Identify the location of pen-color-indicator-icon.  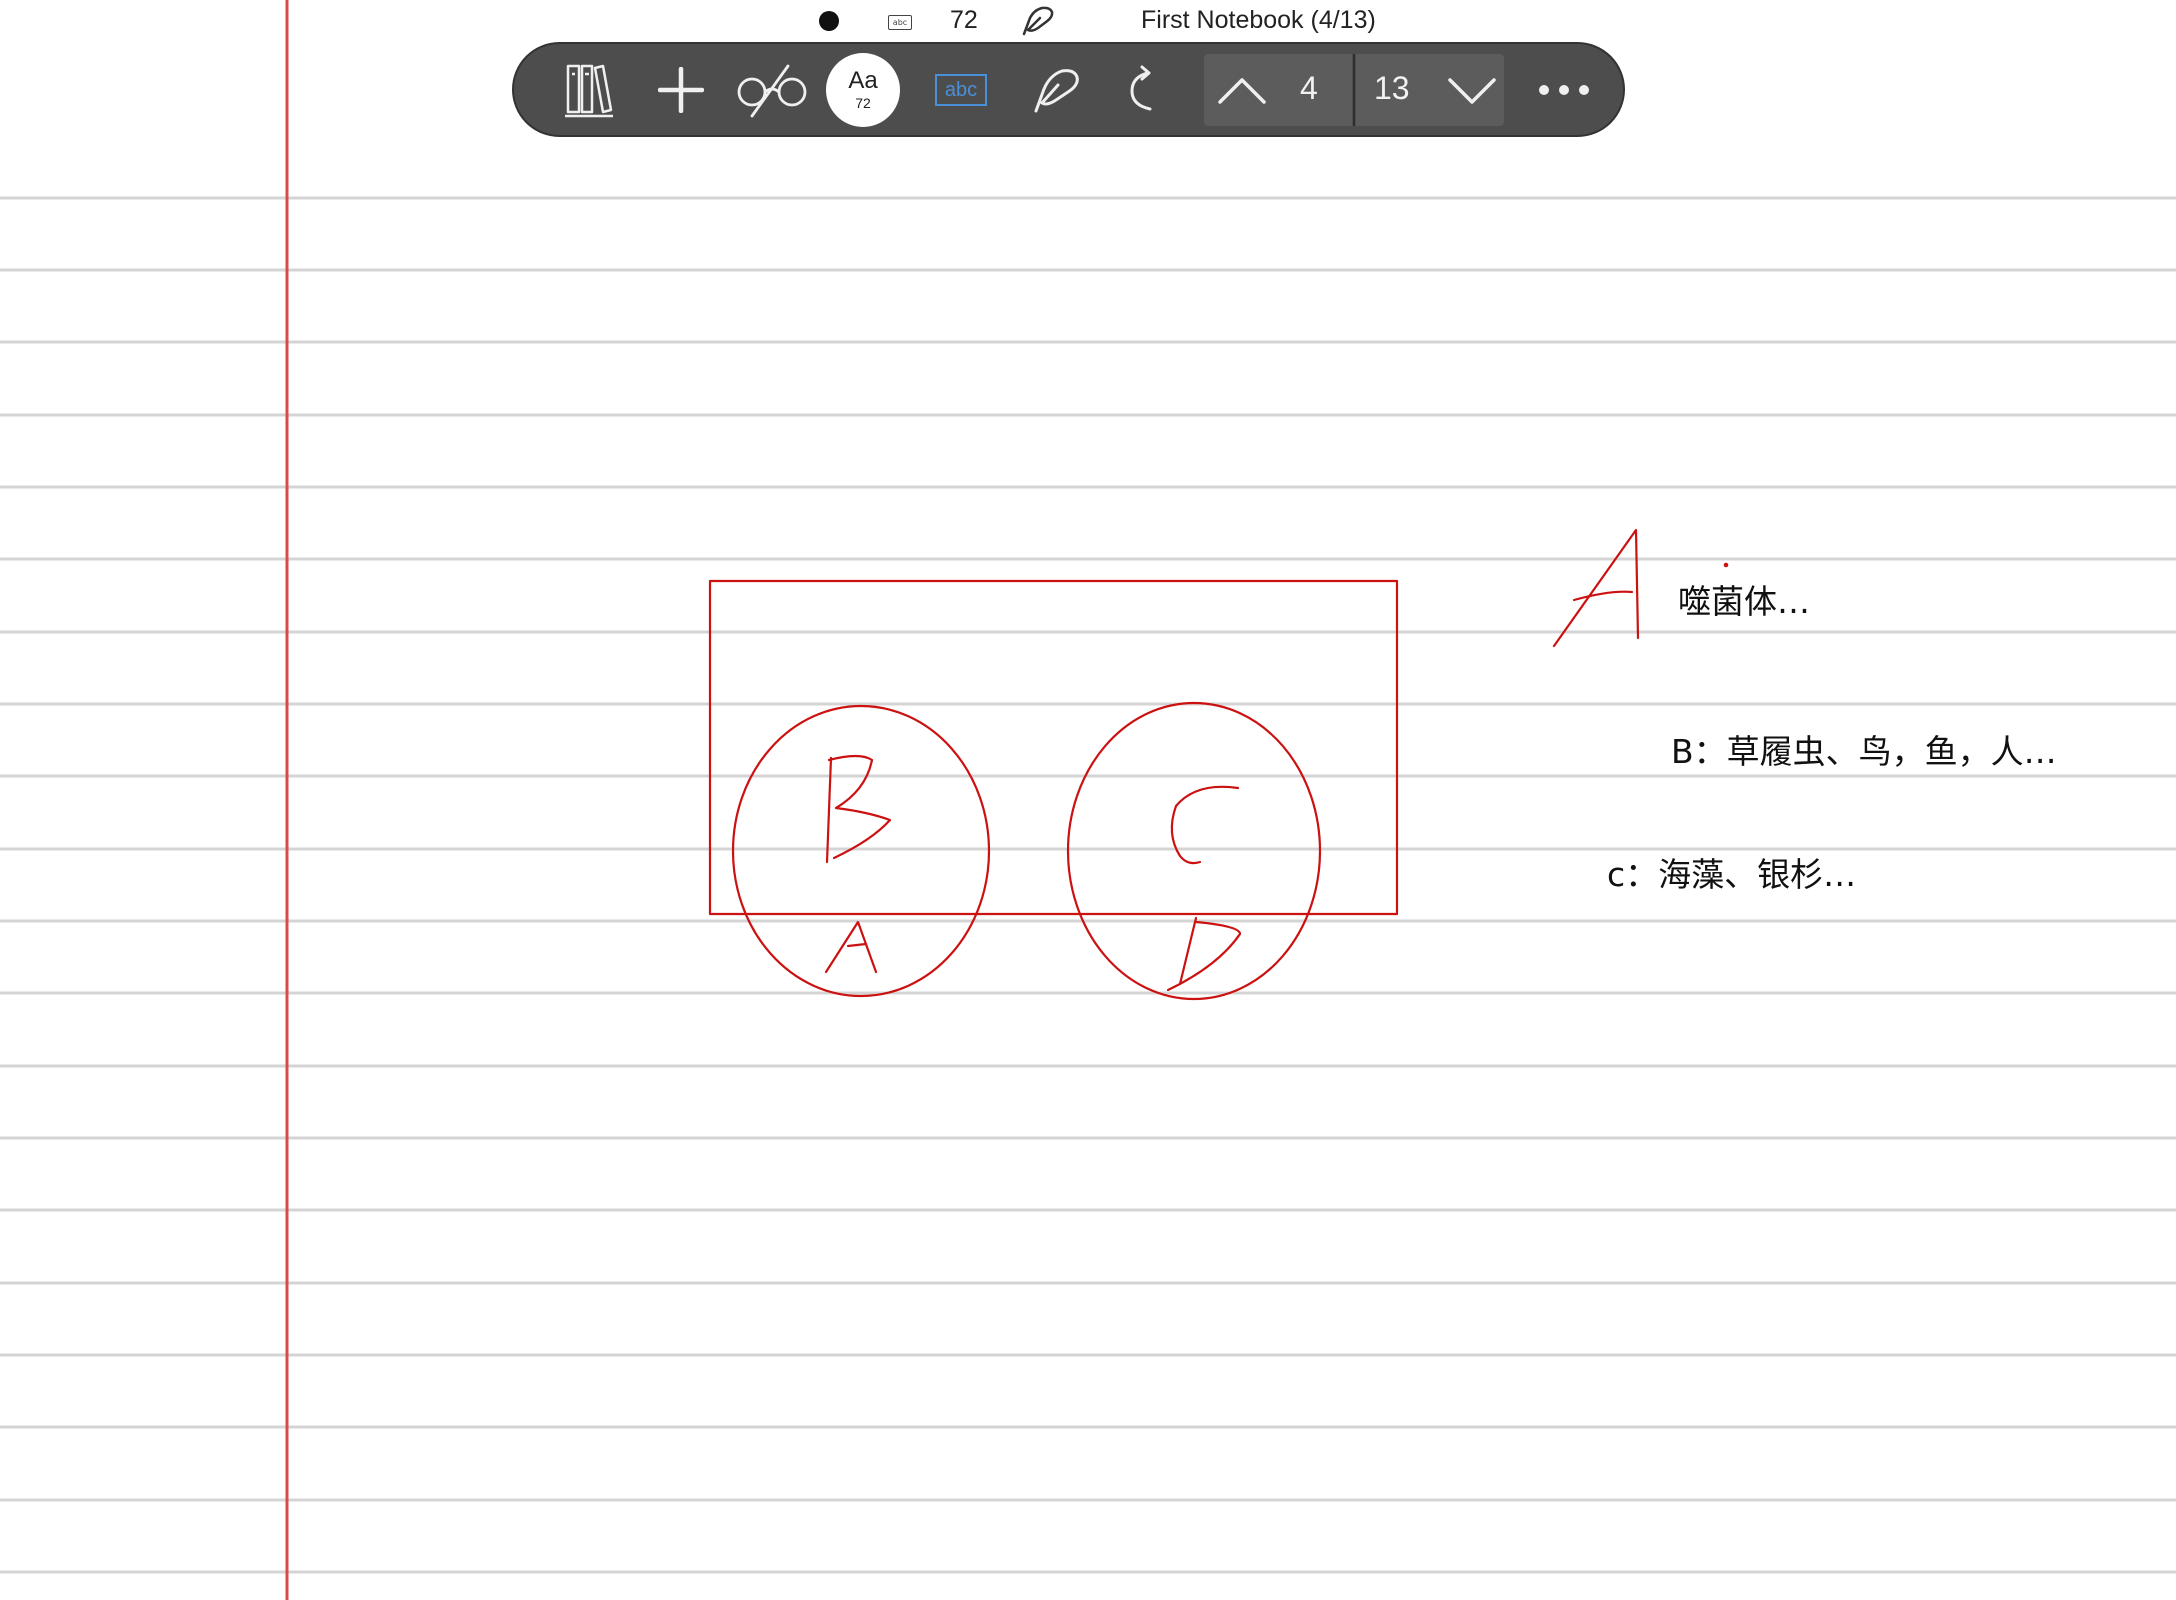
(829, 21).